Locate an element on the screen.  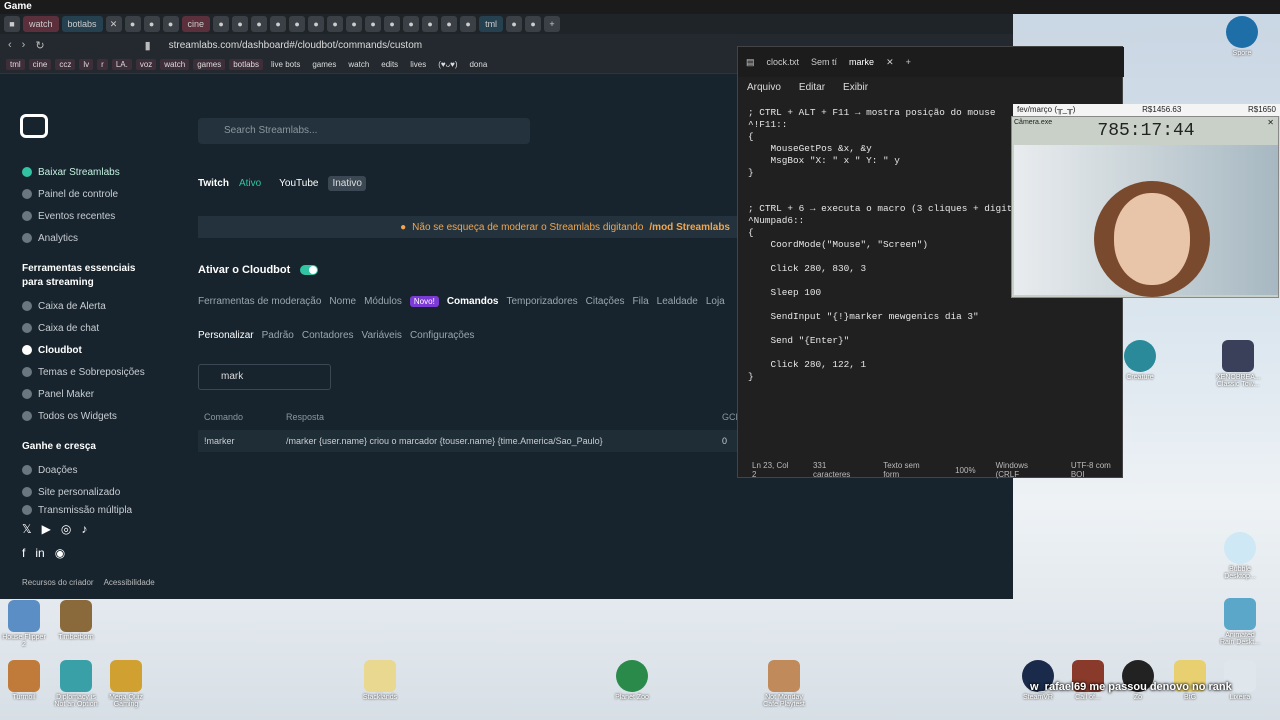
bookmark-item: live bots is located at coordinates (285, 64).